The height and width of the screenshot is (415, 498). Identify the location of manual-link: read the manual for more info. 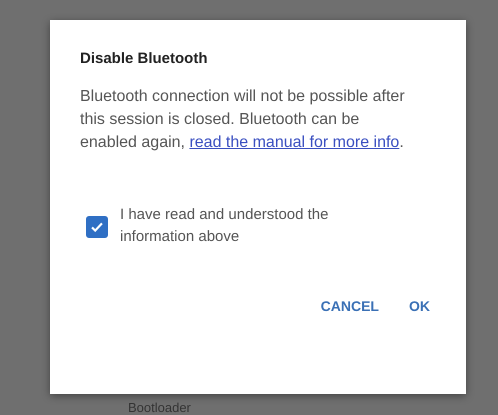
(294, 142).